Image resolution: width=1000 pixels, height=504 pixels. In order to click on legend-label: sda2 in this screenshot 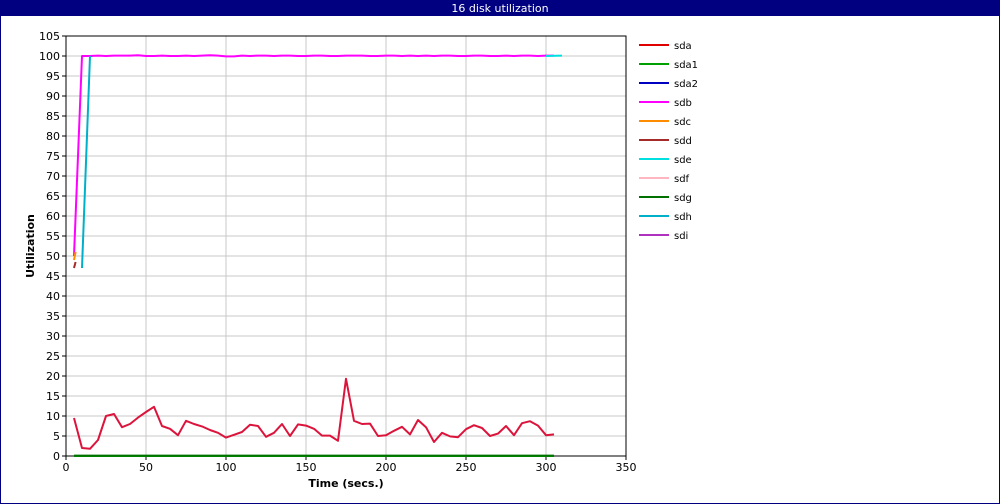, I will do `click(686, 84)`.